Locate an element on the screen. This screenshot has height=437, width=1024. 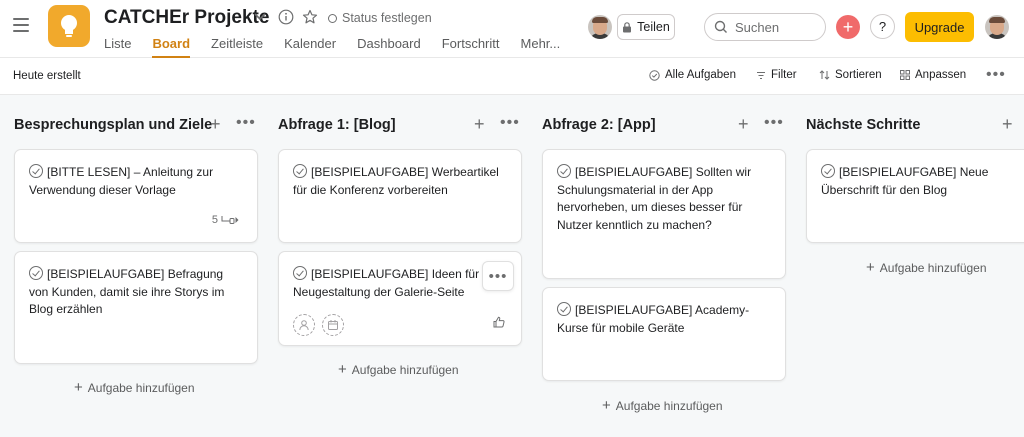
filter-button: Filter is located at coordinates (776, 75).